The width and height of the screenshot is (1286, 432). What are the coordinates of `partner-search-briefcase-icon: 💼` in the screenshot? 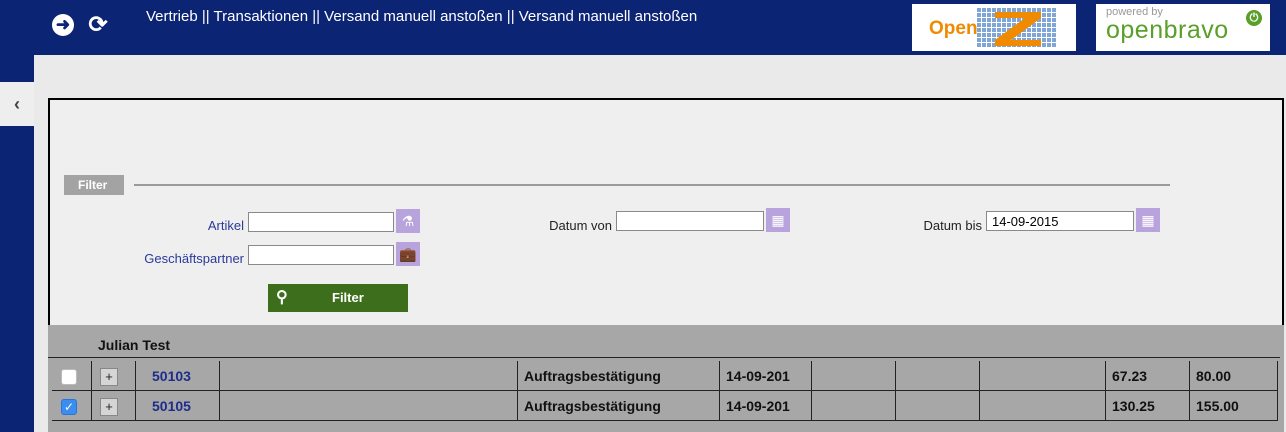 It's located at (408, 254).